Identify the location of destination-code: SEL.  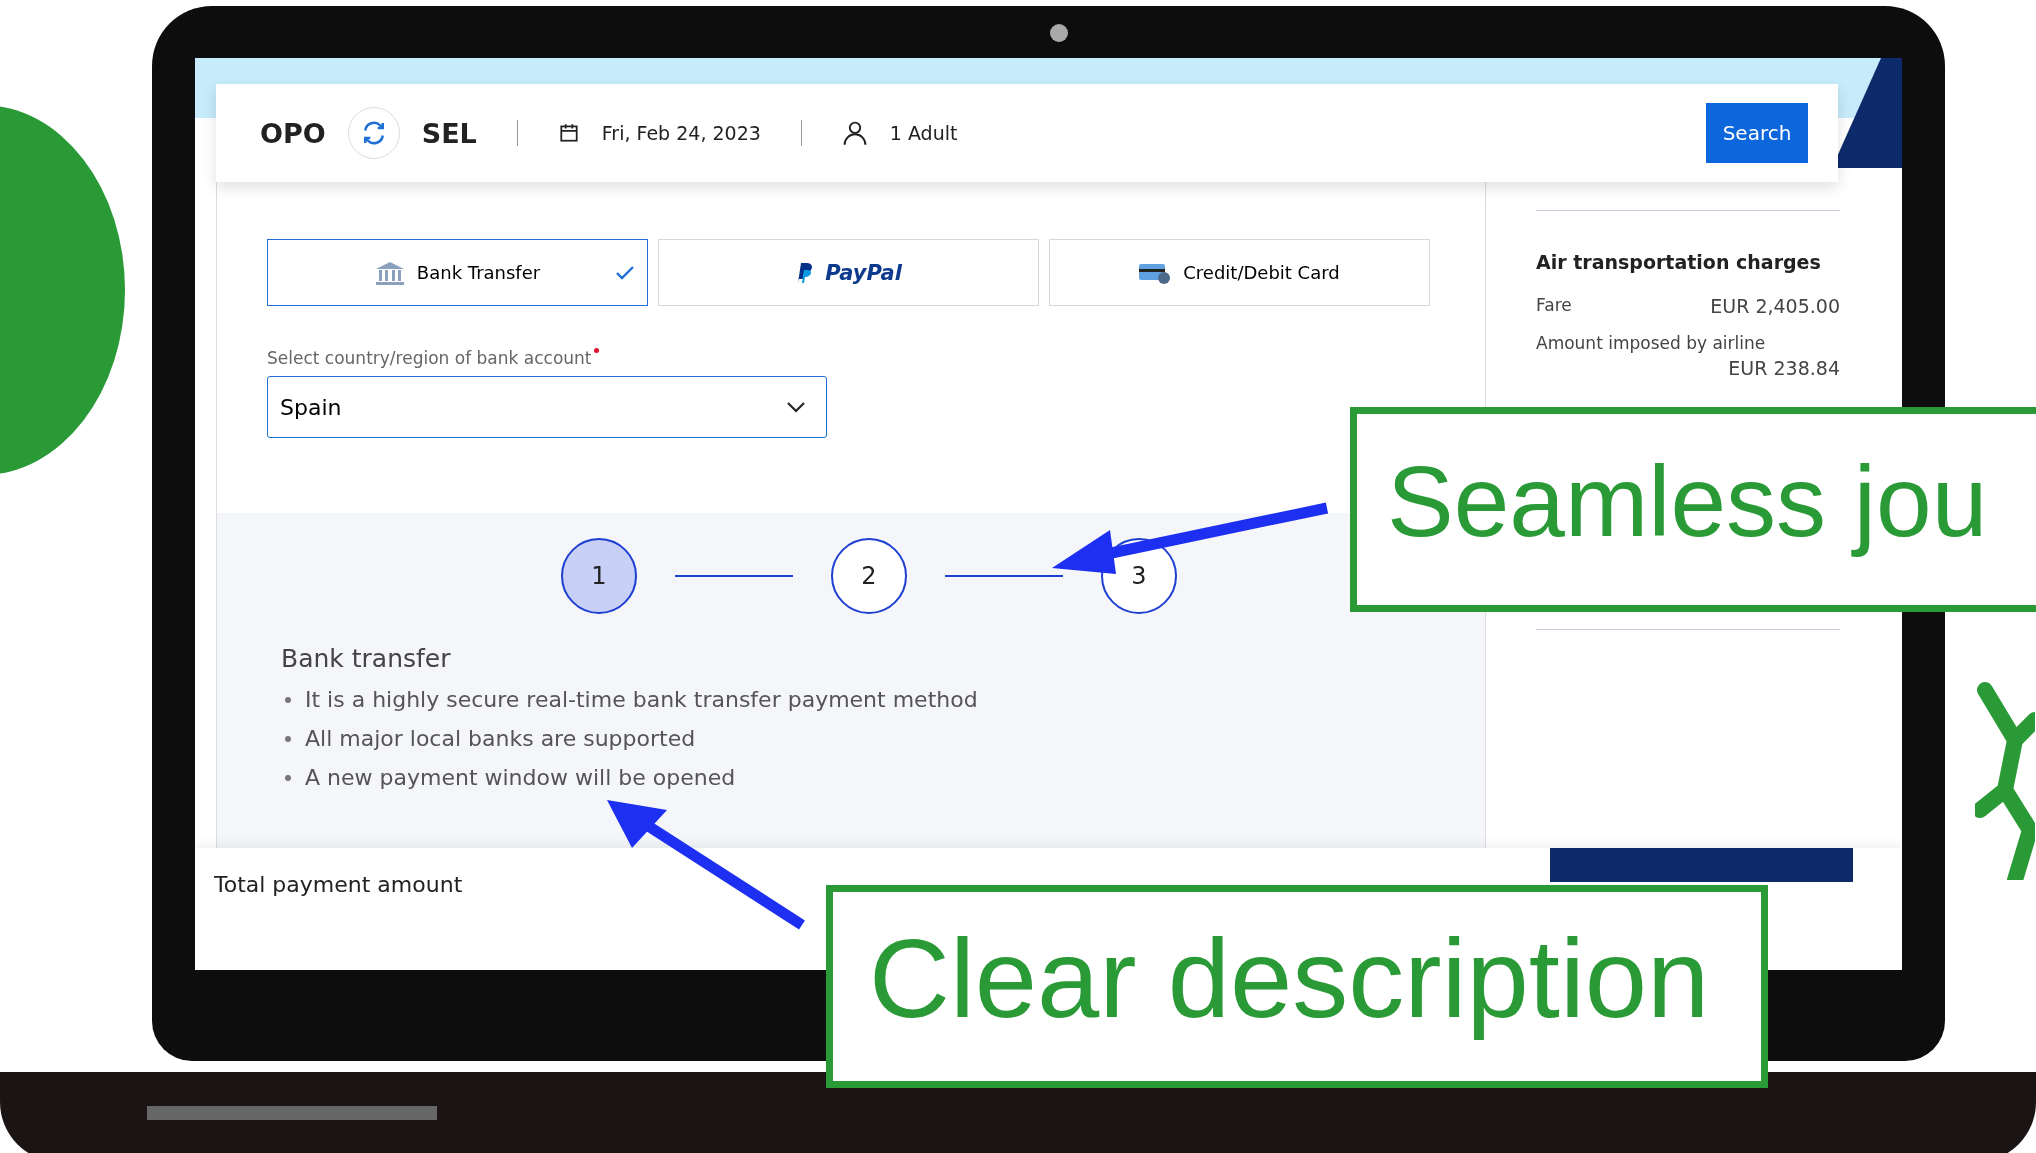
(449, 133).